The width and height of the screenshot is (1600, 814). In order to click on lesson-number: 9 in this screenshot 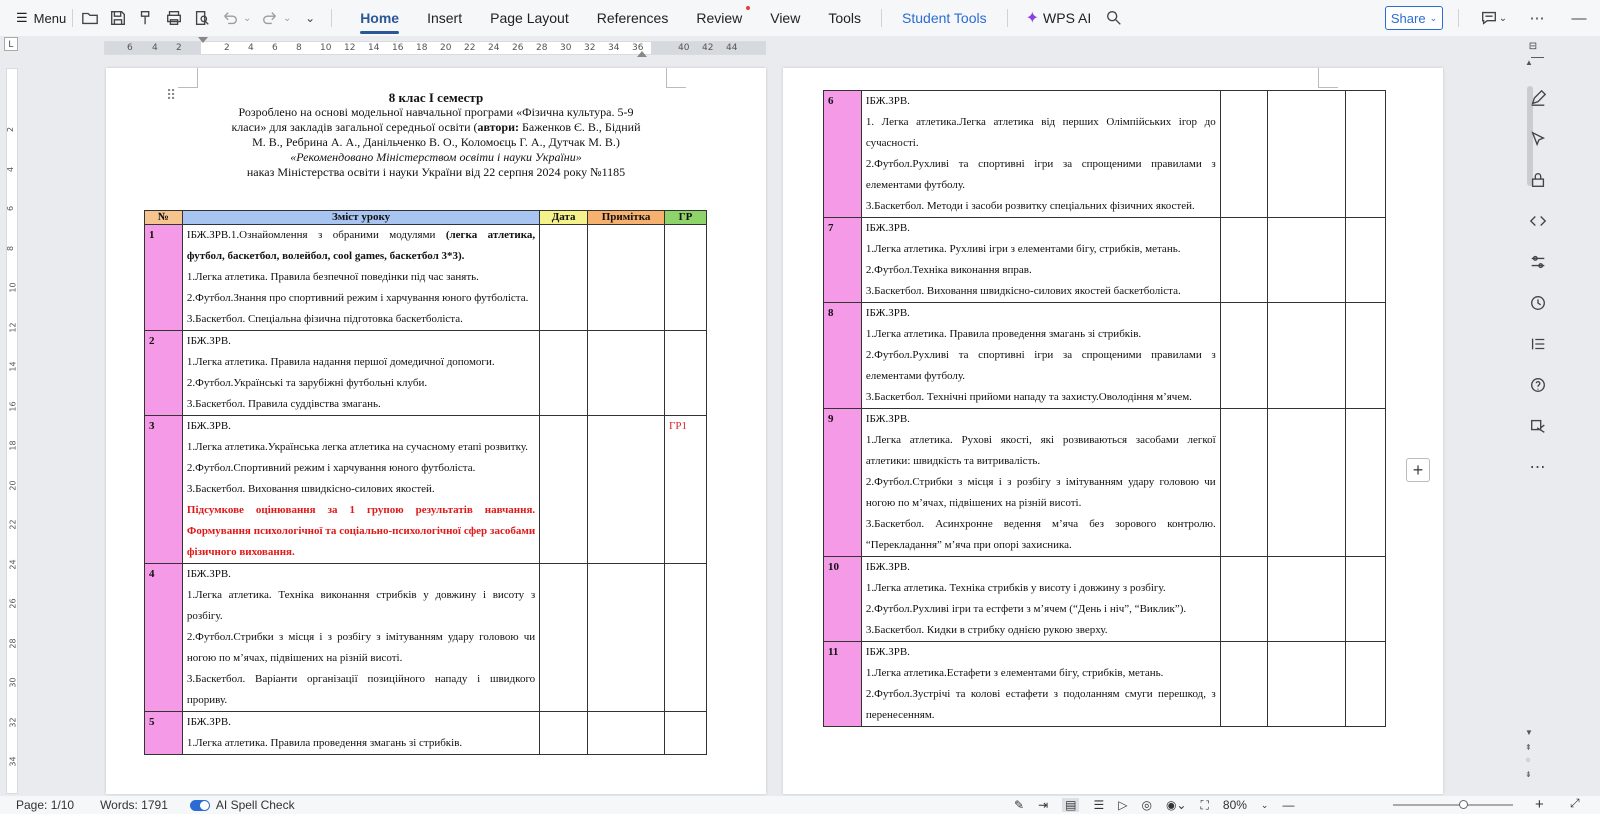, I will do `click(842, 482)`.